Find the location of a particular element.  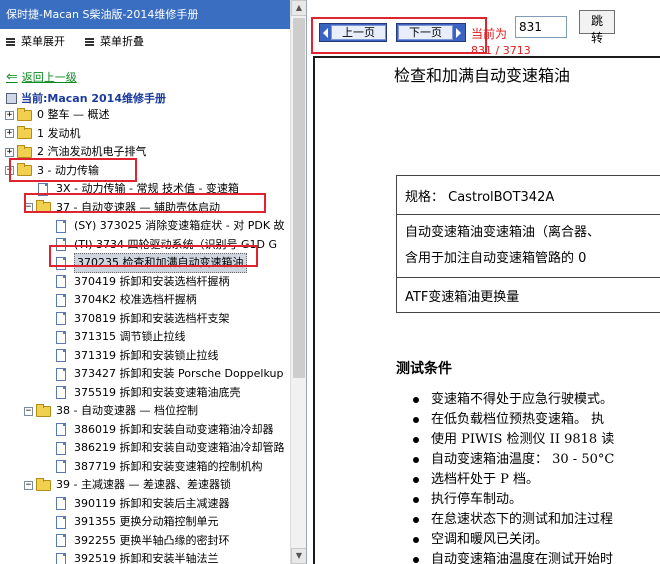

tree-document: 3704K2 校准选档杆握柄 is located at coordinates (126, 300).